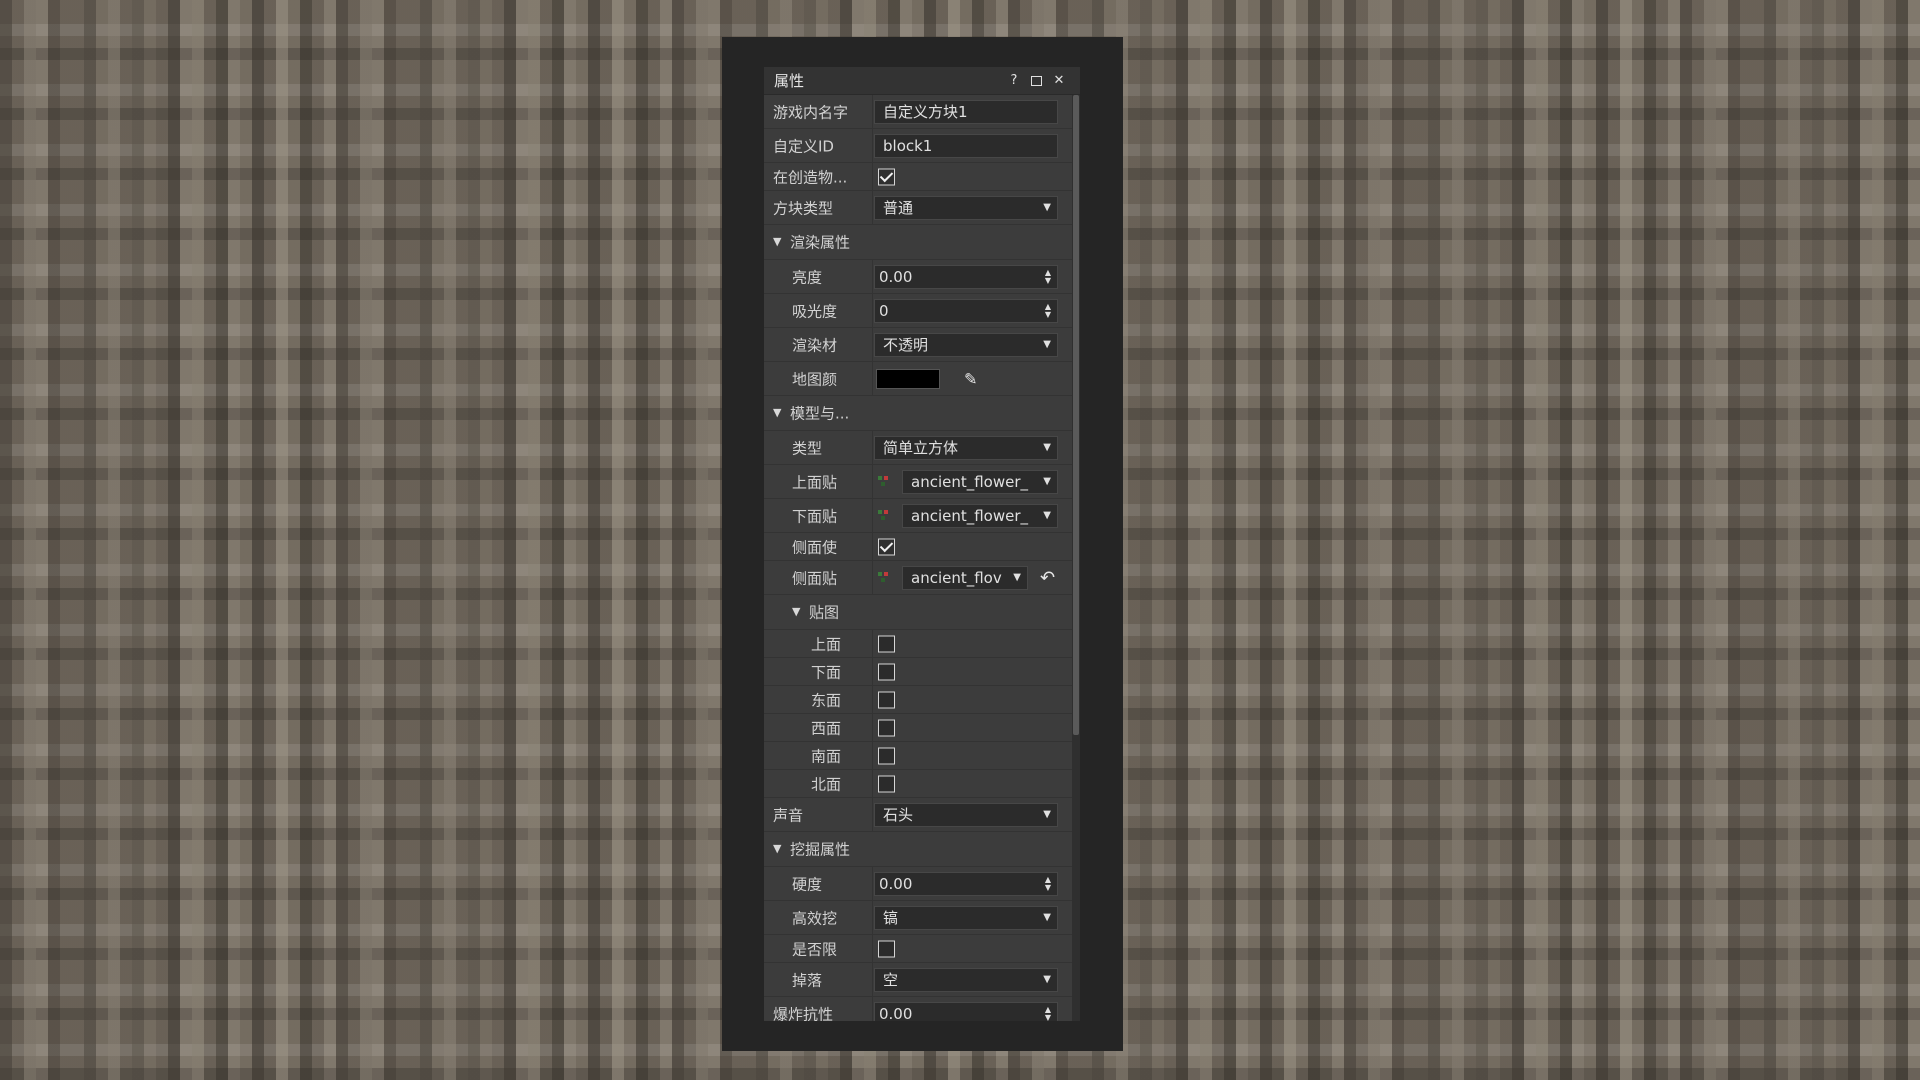 Image resolution: width=1920 pixels, height=1080 pixels. I want to click on row-light-absorb: 吸光度 0 ▲ ▼, so click(918, 311).